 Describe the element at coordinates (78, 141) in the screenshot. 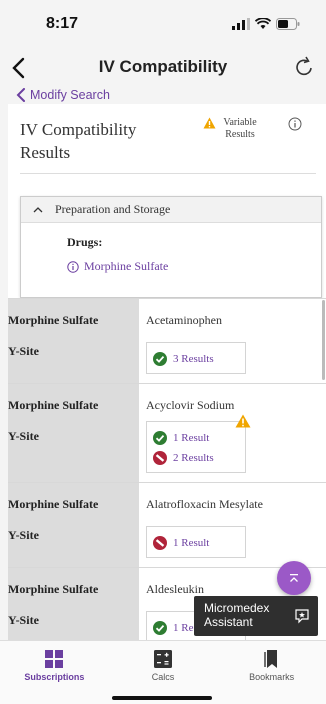

I see `results-title: IV Compatibility Results` at that location.